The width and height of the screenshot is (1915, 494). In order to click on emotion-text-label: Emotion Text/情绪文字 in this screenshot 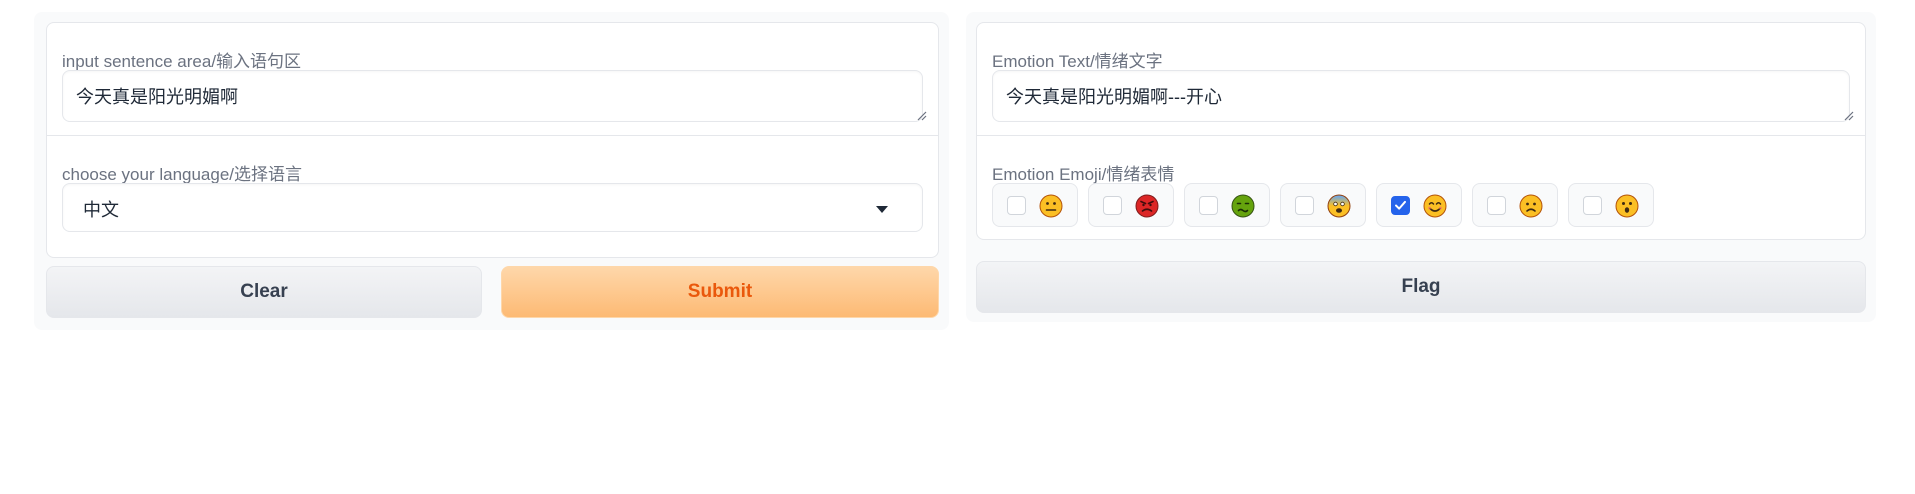, I will do `click(1077, 61)`.